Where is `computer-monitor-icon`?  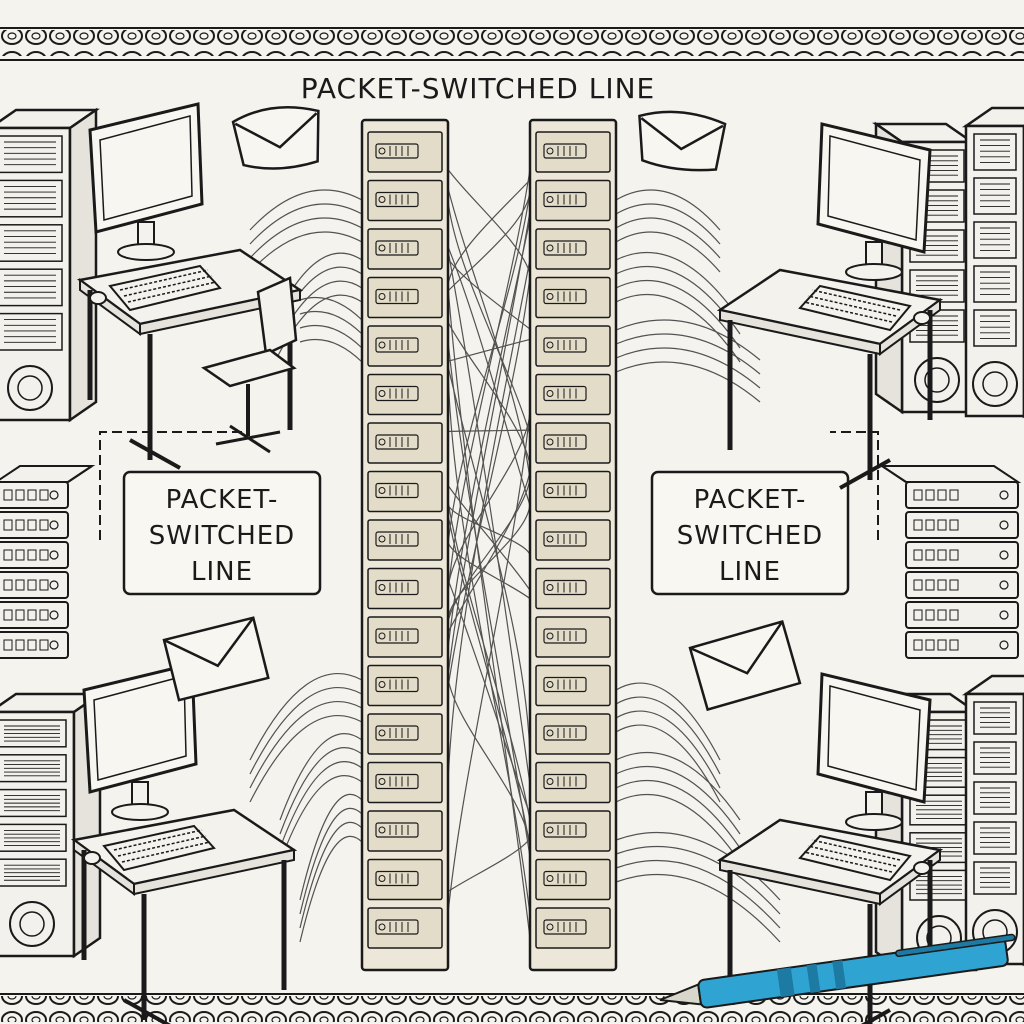 computer-monitor-icon is located at coordinates (146, 181).